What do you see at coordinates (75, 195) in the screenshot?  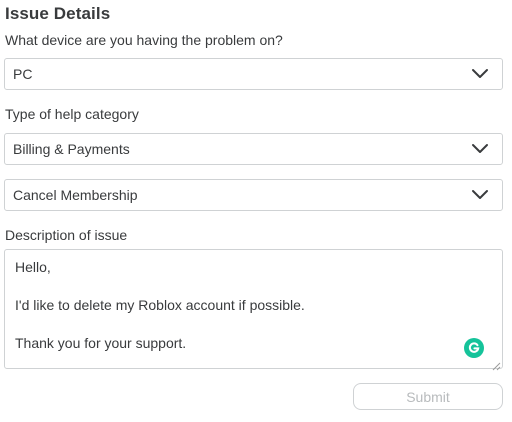 I see `help-subcategory-select-value: Cancel Membership` at bounding box center [75, 195].